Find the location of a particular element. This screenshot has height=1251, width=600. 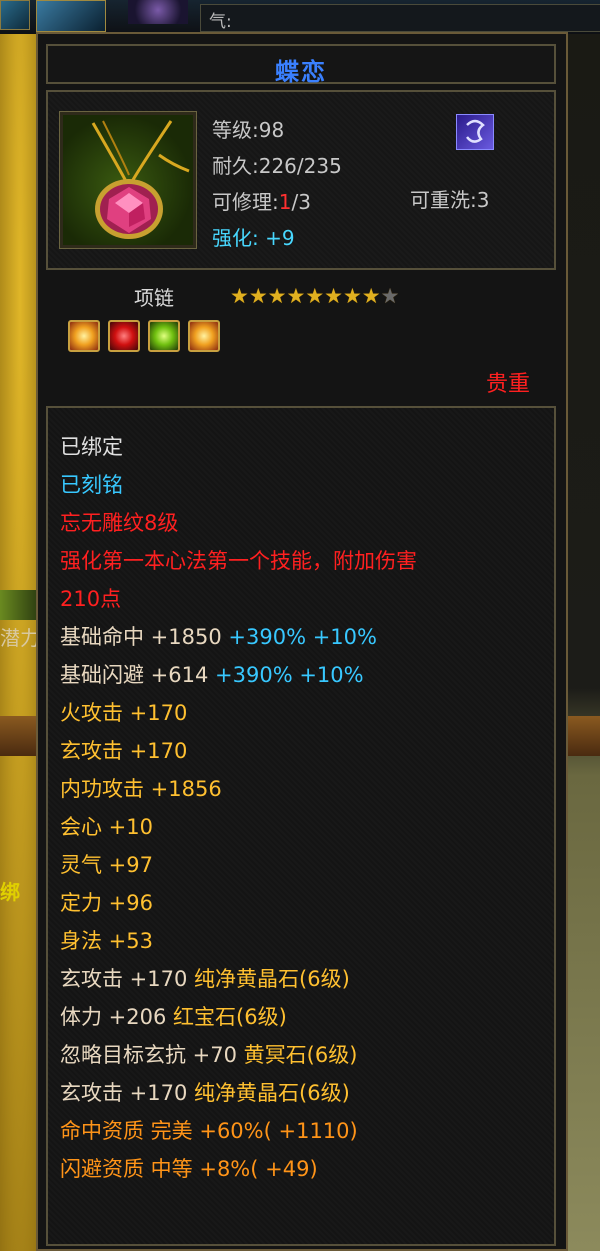

description-line: 强化第一本心法第一个技能，附加伤害 is located at coordinates (307, 561).